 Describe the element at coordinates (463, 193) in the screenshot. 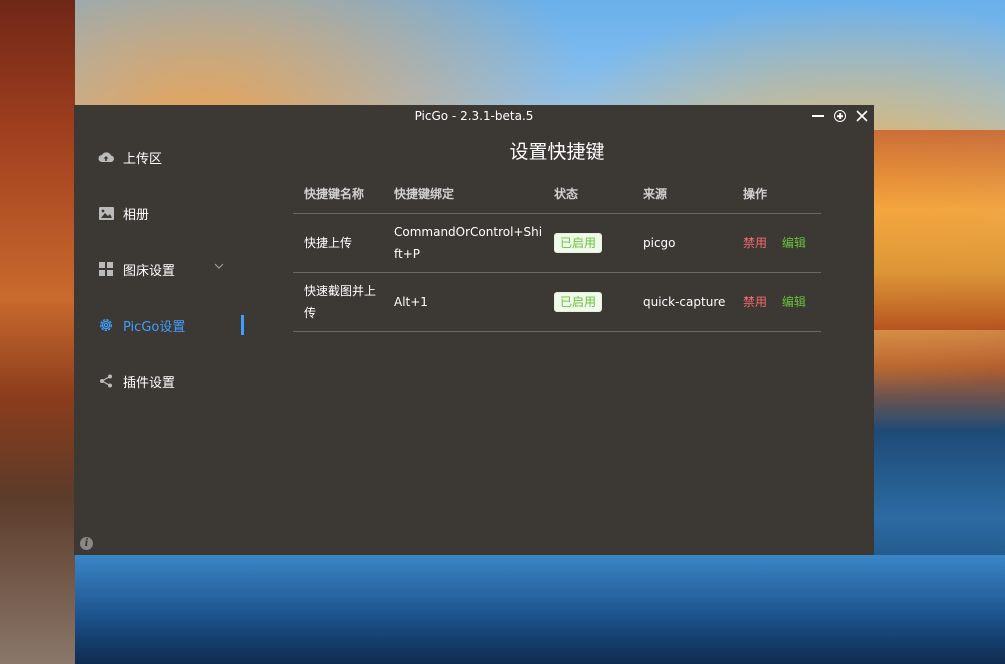

I see `column-header: 快捷键绑定` at that location.